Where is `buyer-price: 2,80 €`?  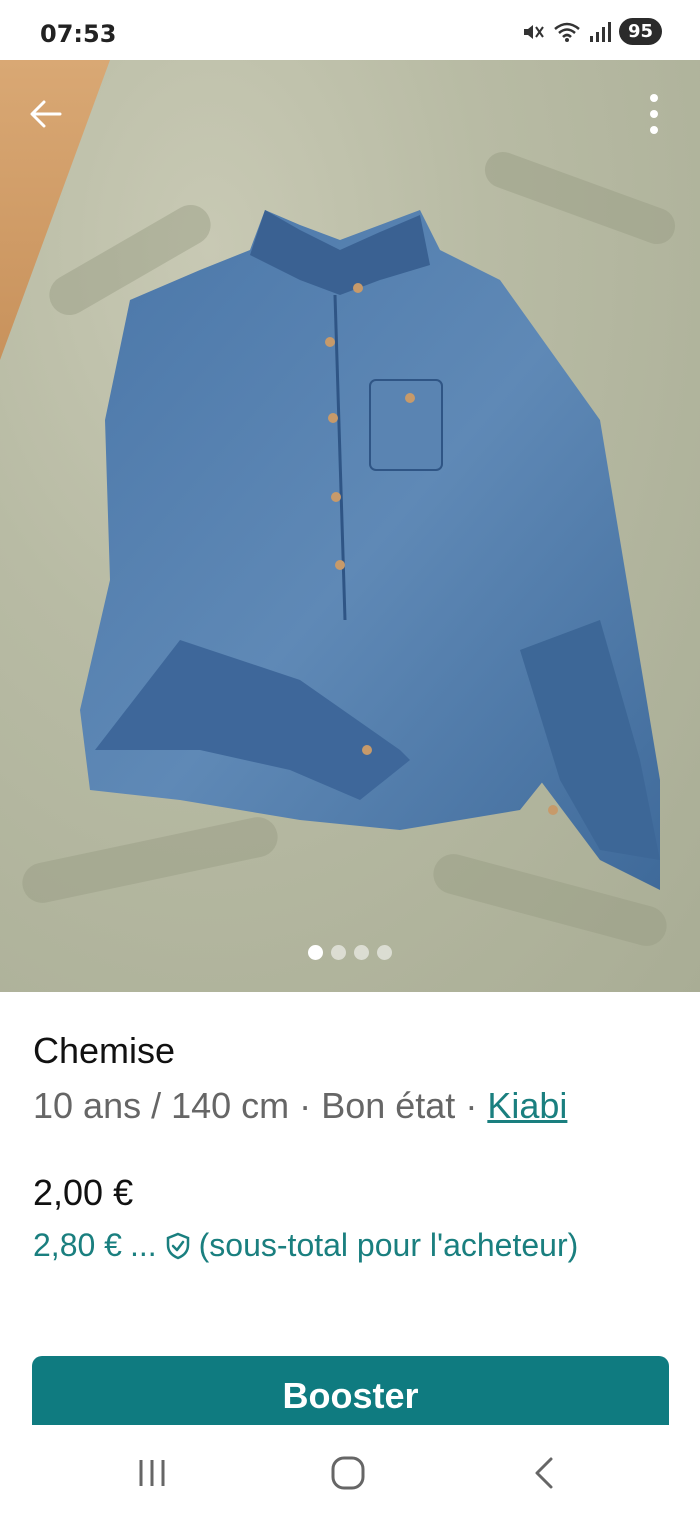 buyer-price: 2,80 € is located at coordinates (77, 1245).